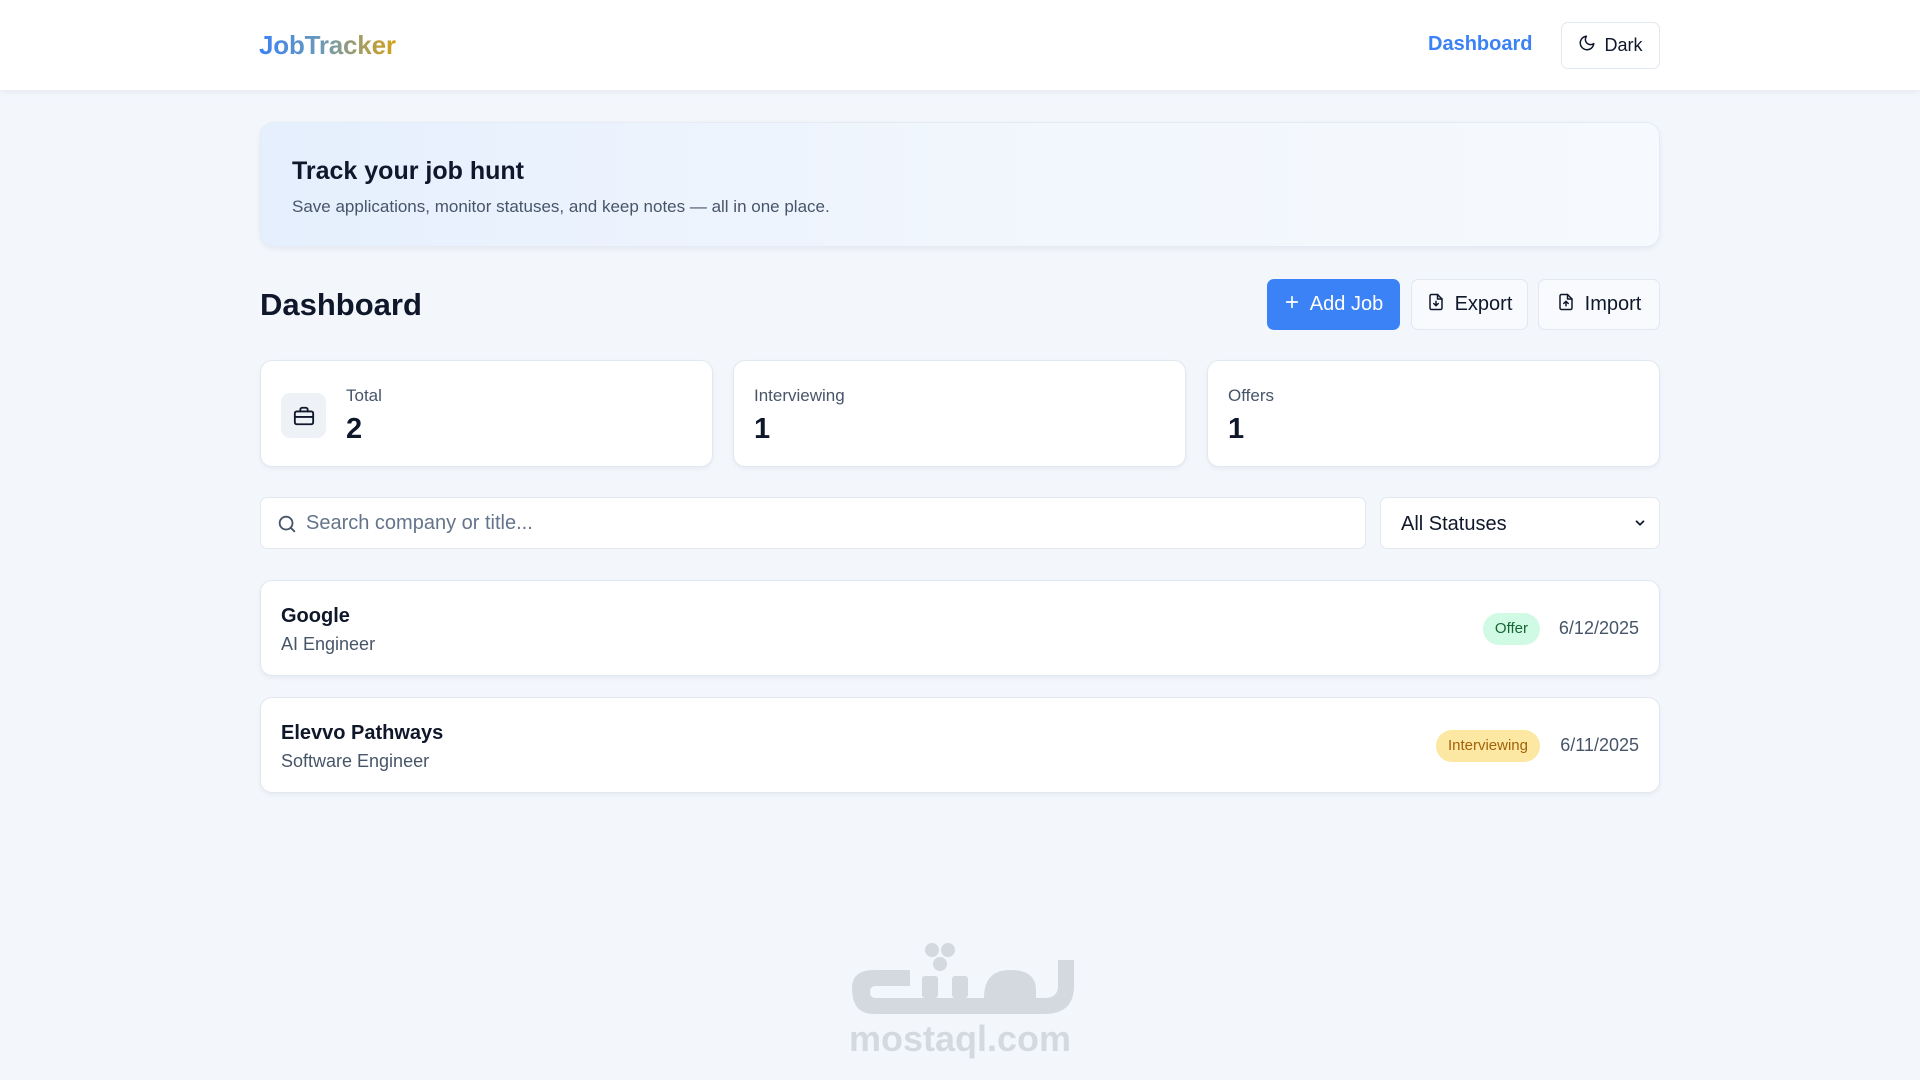 The height and width of the screenshot is (1080, 1920). I want to click on file-upload-icon, so click(1566, 305).